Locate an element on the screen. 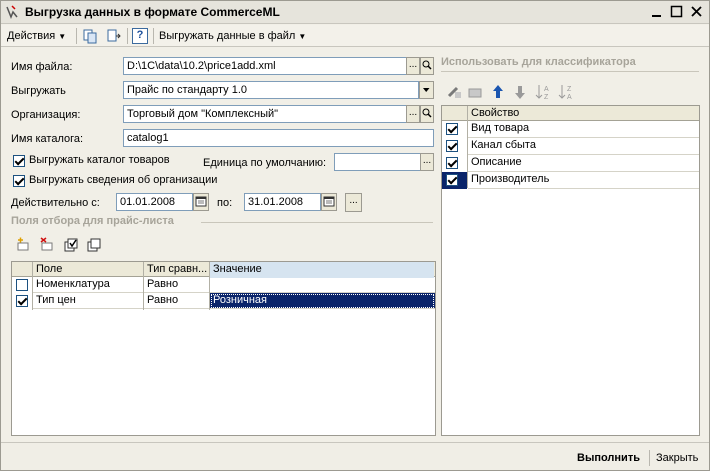  add-filter-button is located at coordinates (23, 246).